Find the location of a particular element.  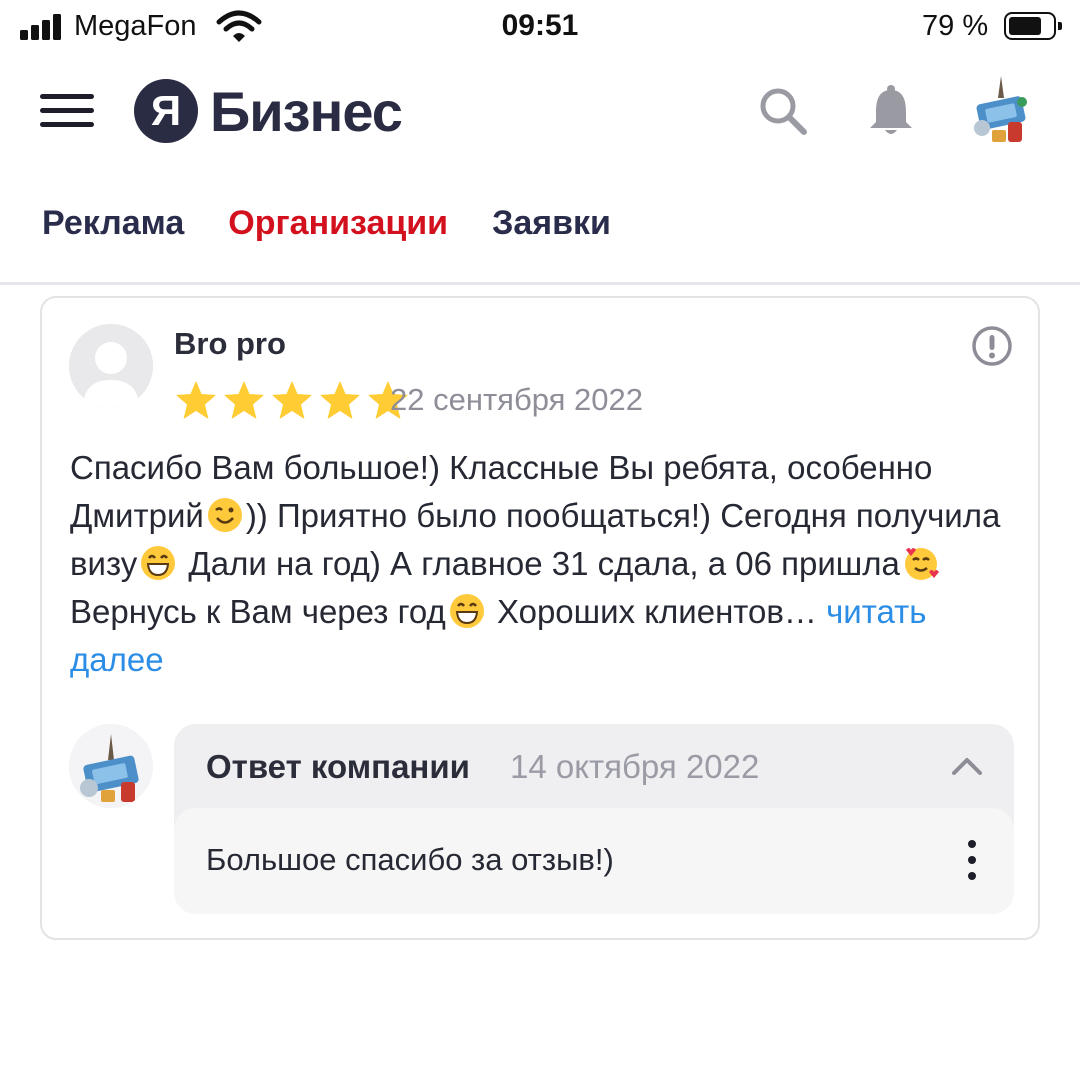

author-name: Bro pro is located at coordinates (230, 344).